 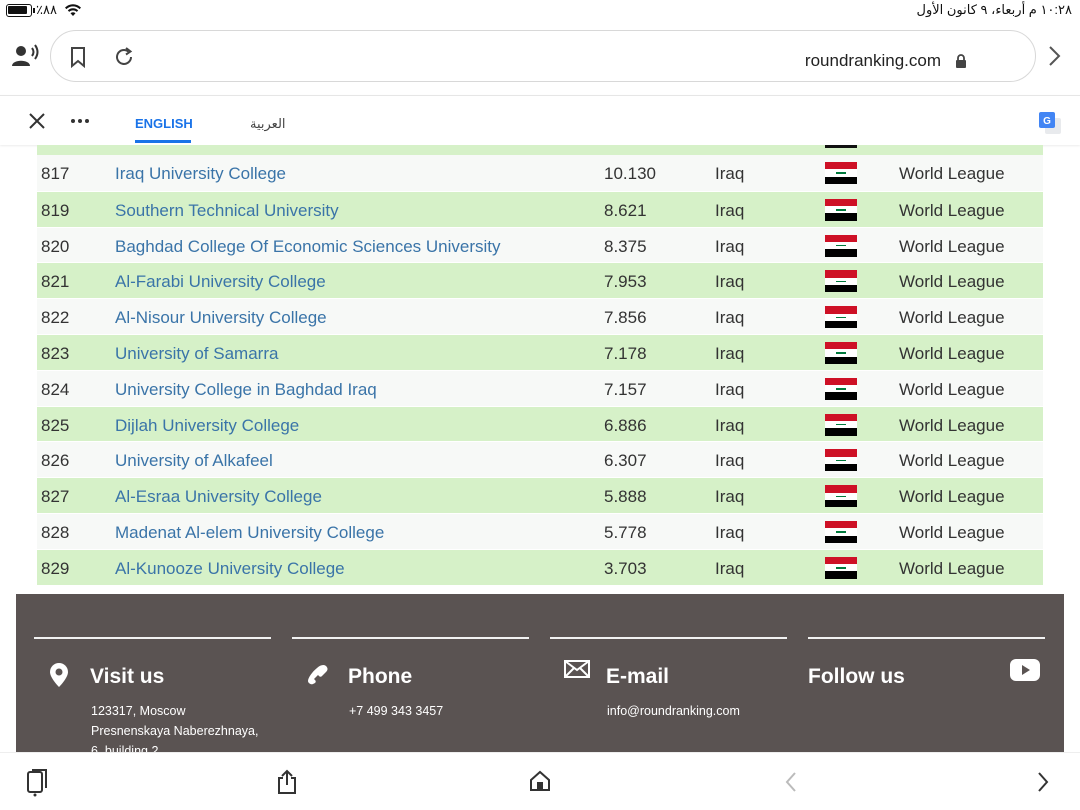 I want to click on footer-follow: Follow us, so click(x=926, y=662).